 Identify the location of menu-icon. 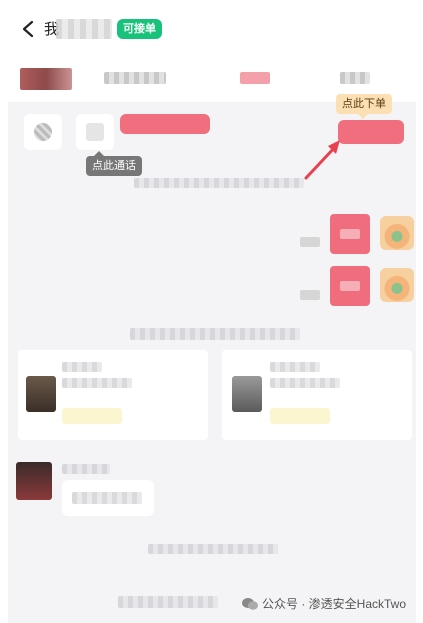
(95, 132).